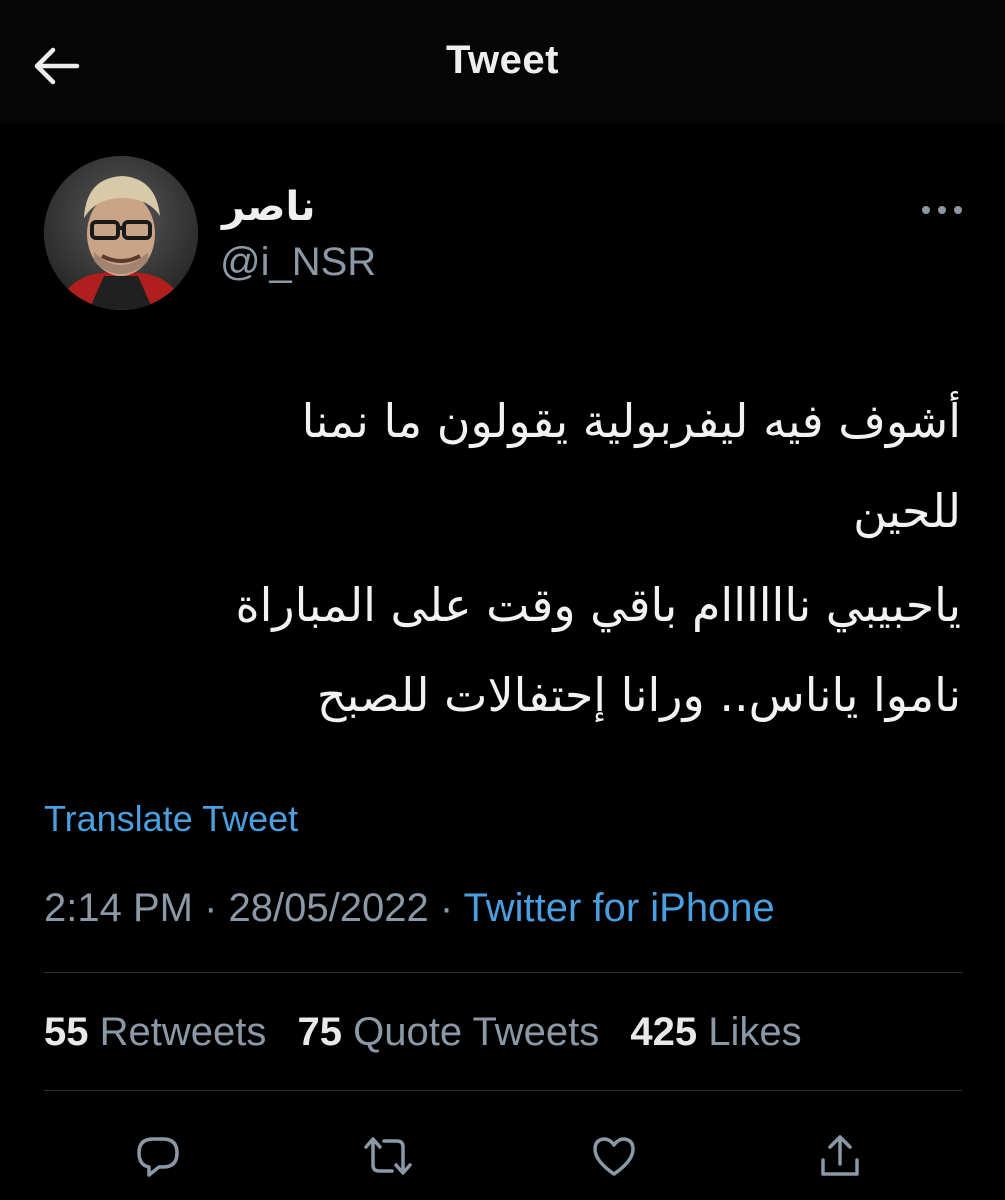  Describe the element at coordinates (598, 605) in the screenshot. I see `tweet-line: ياحبيبي ناااااام باقي وقت على المباراة` at that location.